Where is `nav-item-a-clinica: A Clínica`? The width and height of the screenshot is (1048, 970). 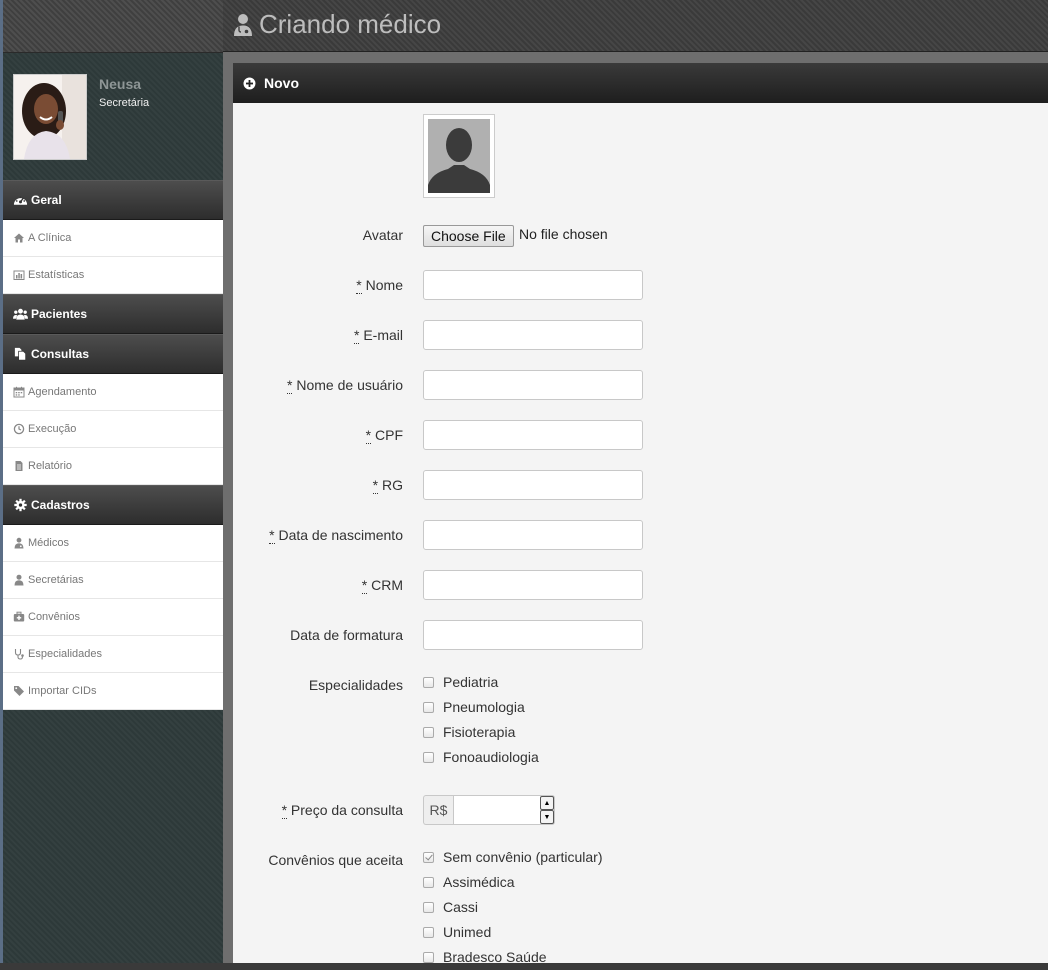 nav-item-a-clinica: A Clínica is located at coordinates (113, 238).